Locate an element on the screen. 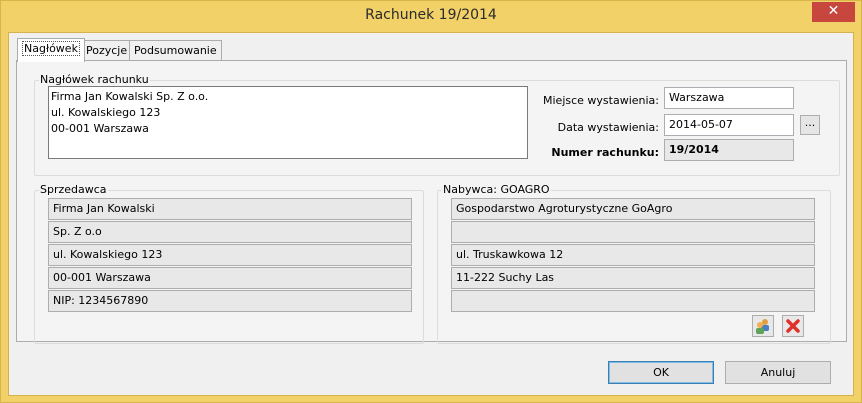 The width and height of the screenshot is (862, 403). window-title: Rachunek 19/2014 is located at coordinates (431, 15).